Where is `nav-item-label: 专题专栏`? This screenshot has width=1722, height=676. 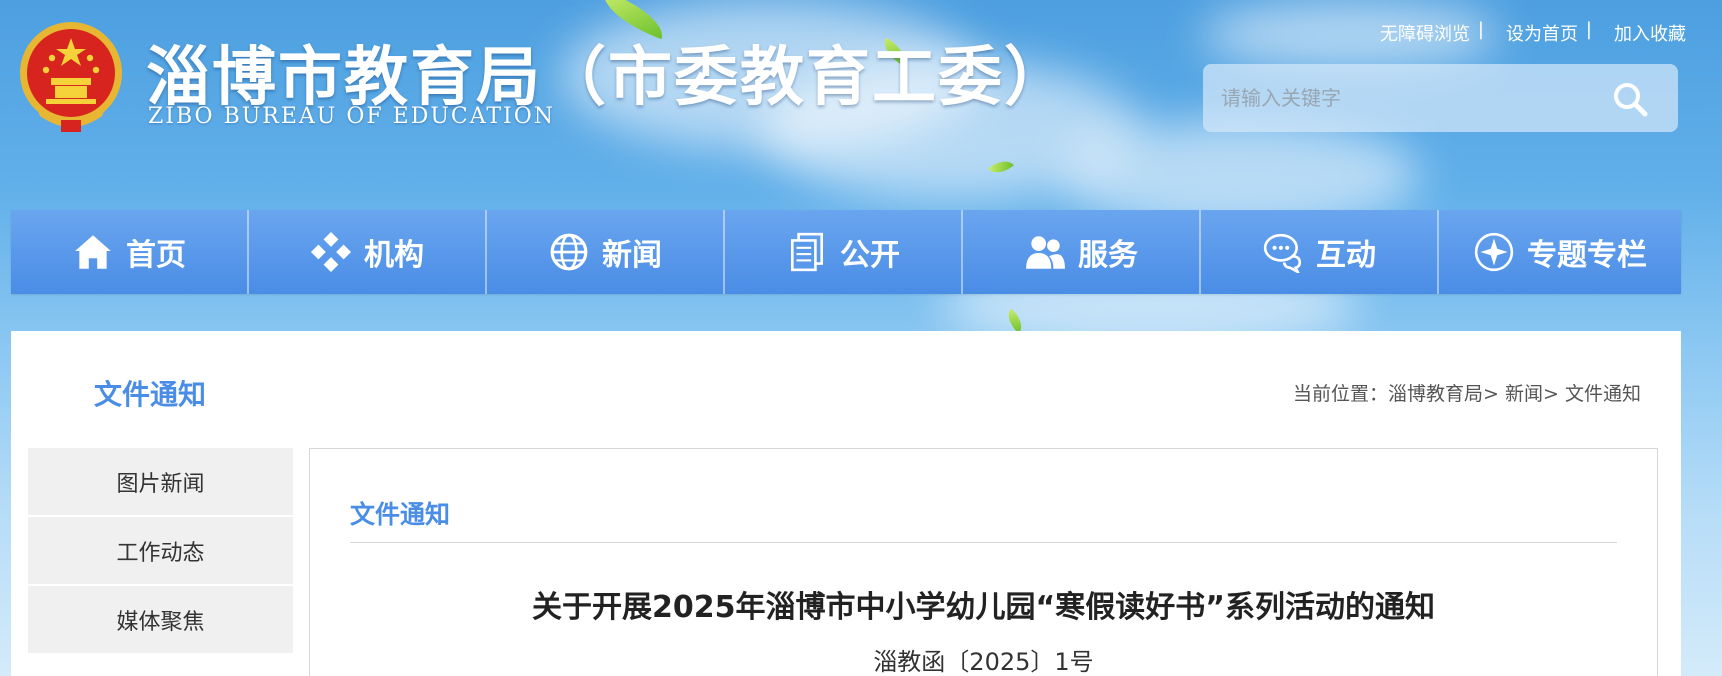 nav-item-label: 专题专栏 is located at coordinates (1587, 255).